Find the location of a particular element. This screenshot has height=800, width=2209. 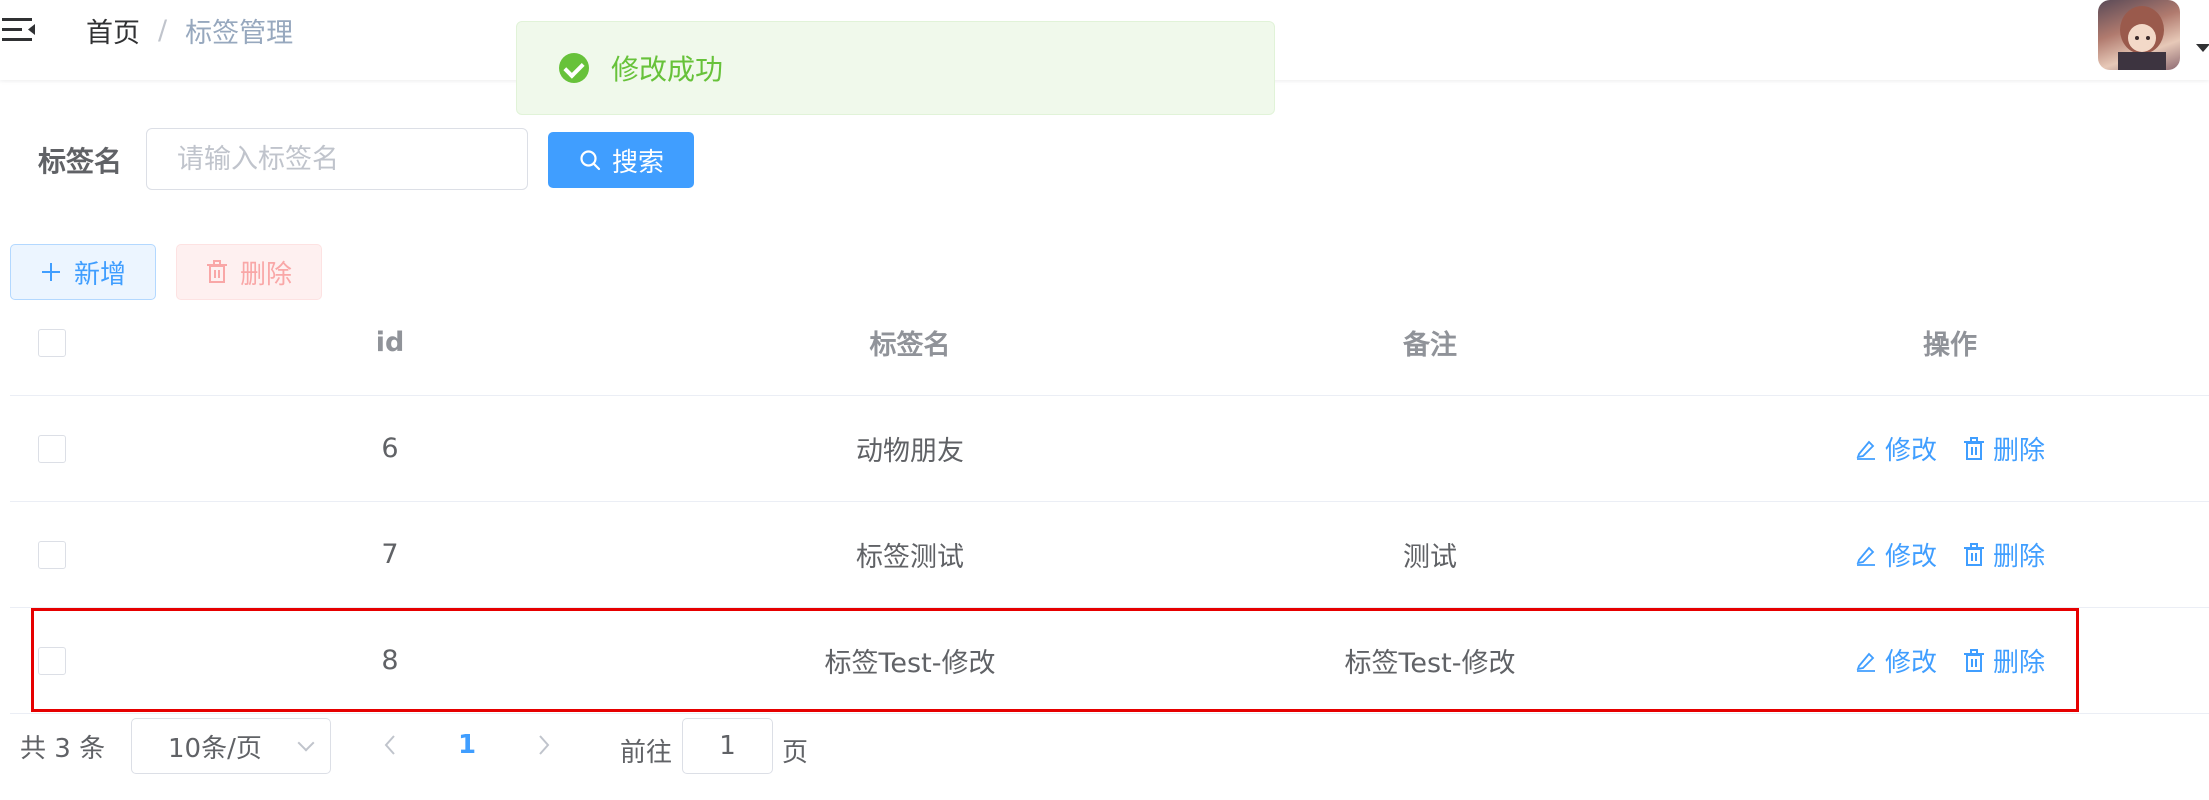

page-size-select: 10条/页 is located at coordinates (231, 746).